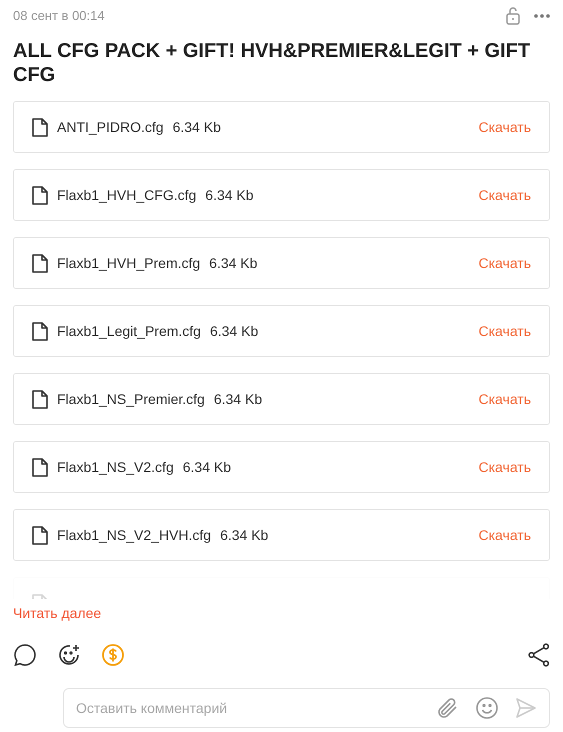 This screenshot has width=563, height=732. Describe the element at coordinates (272, 63) in the screenshot. I see `post-title: ALL CFG PACK + GIFT! HVH&PREMIER&LEGIT + GIFT CFG` at that location.